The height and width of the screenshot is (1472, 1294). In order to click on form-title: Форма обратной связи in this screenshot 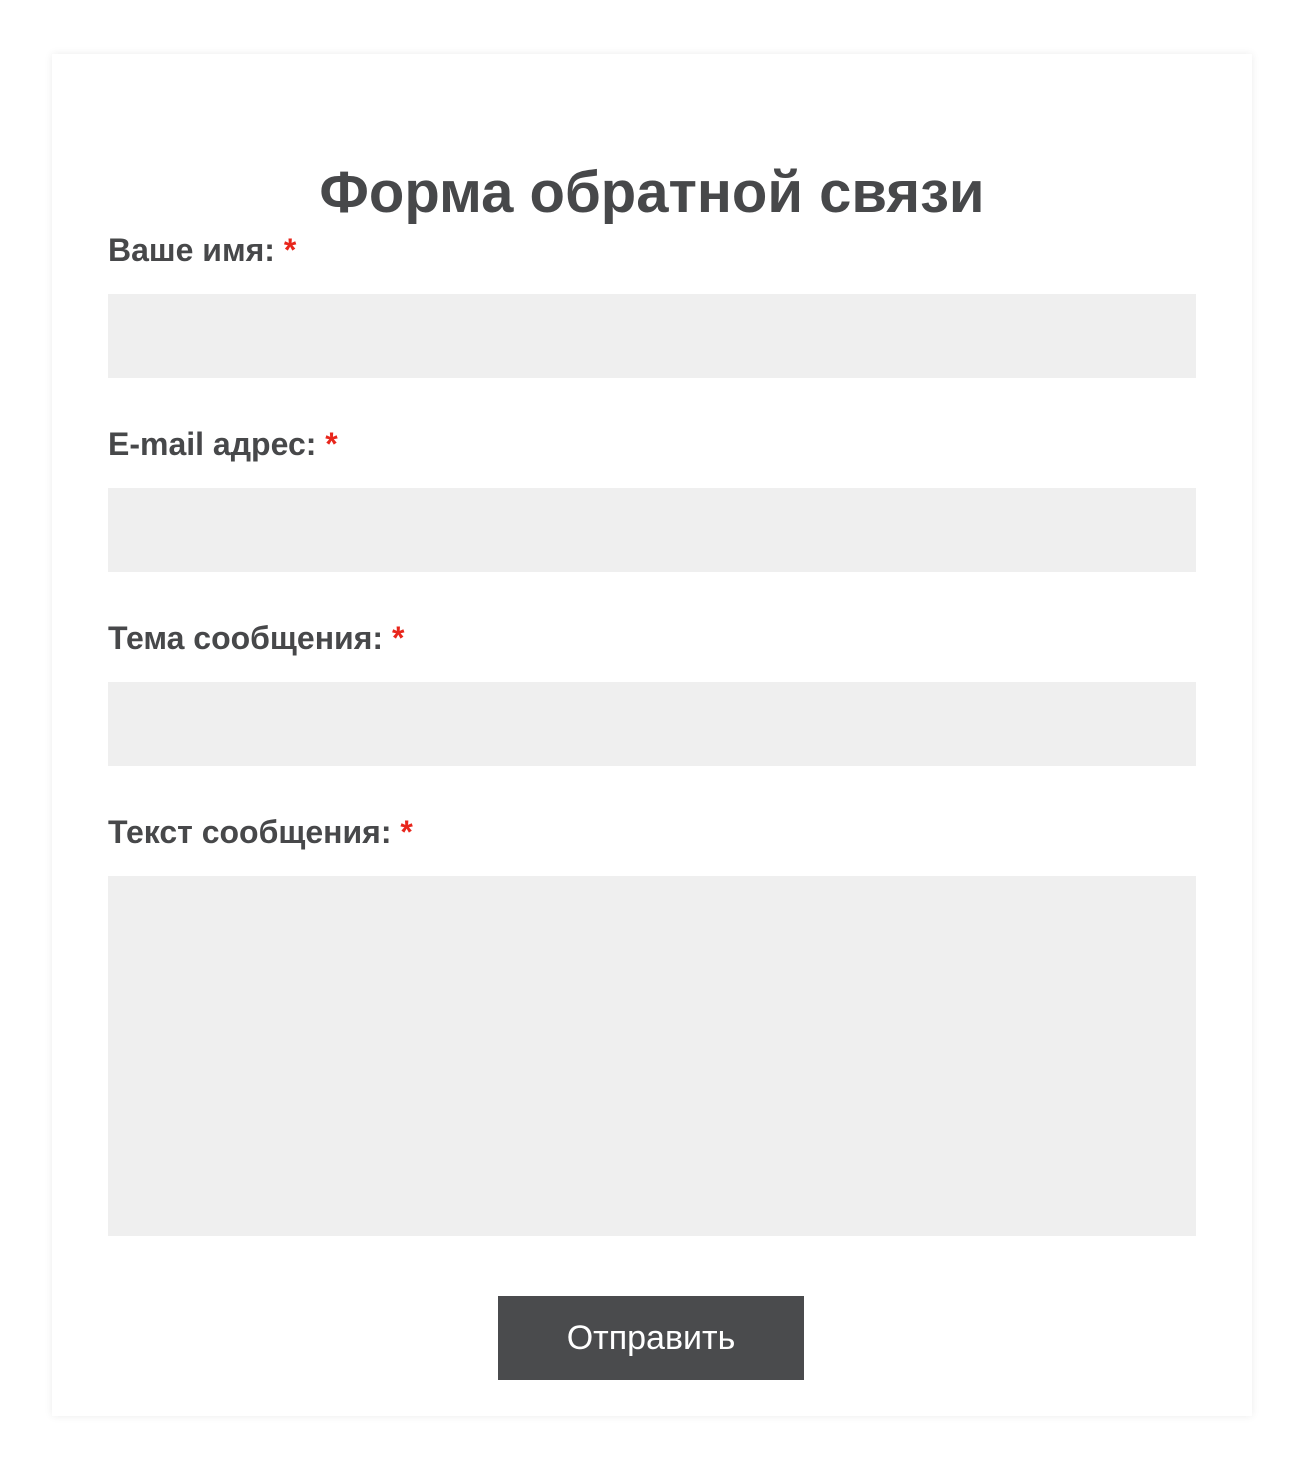, I will do `click(652, 192)`.